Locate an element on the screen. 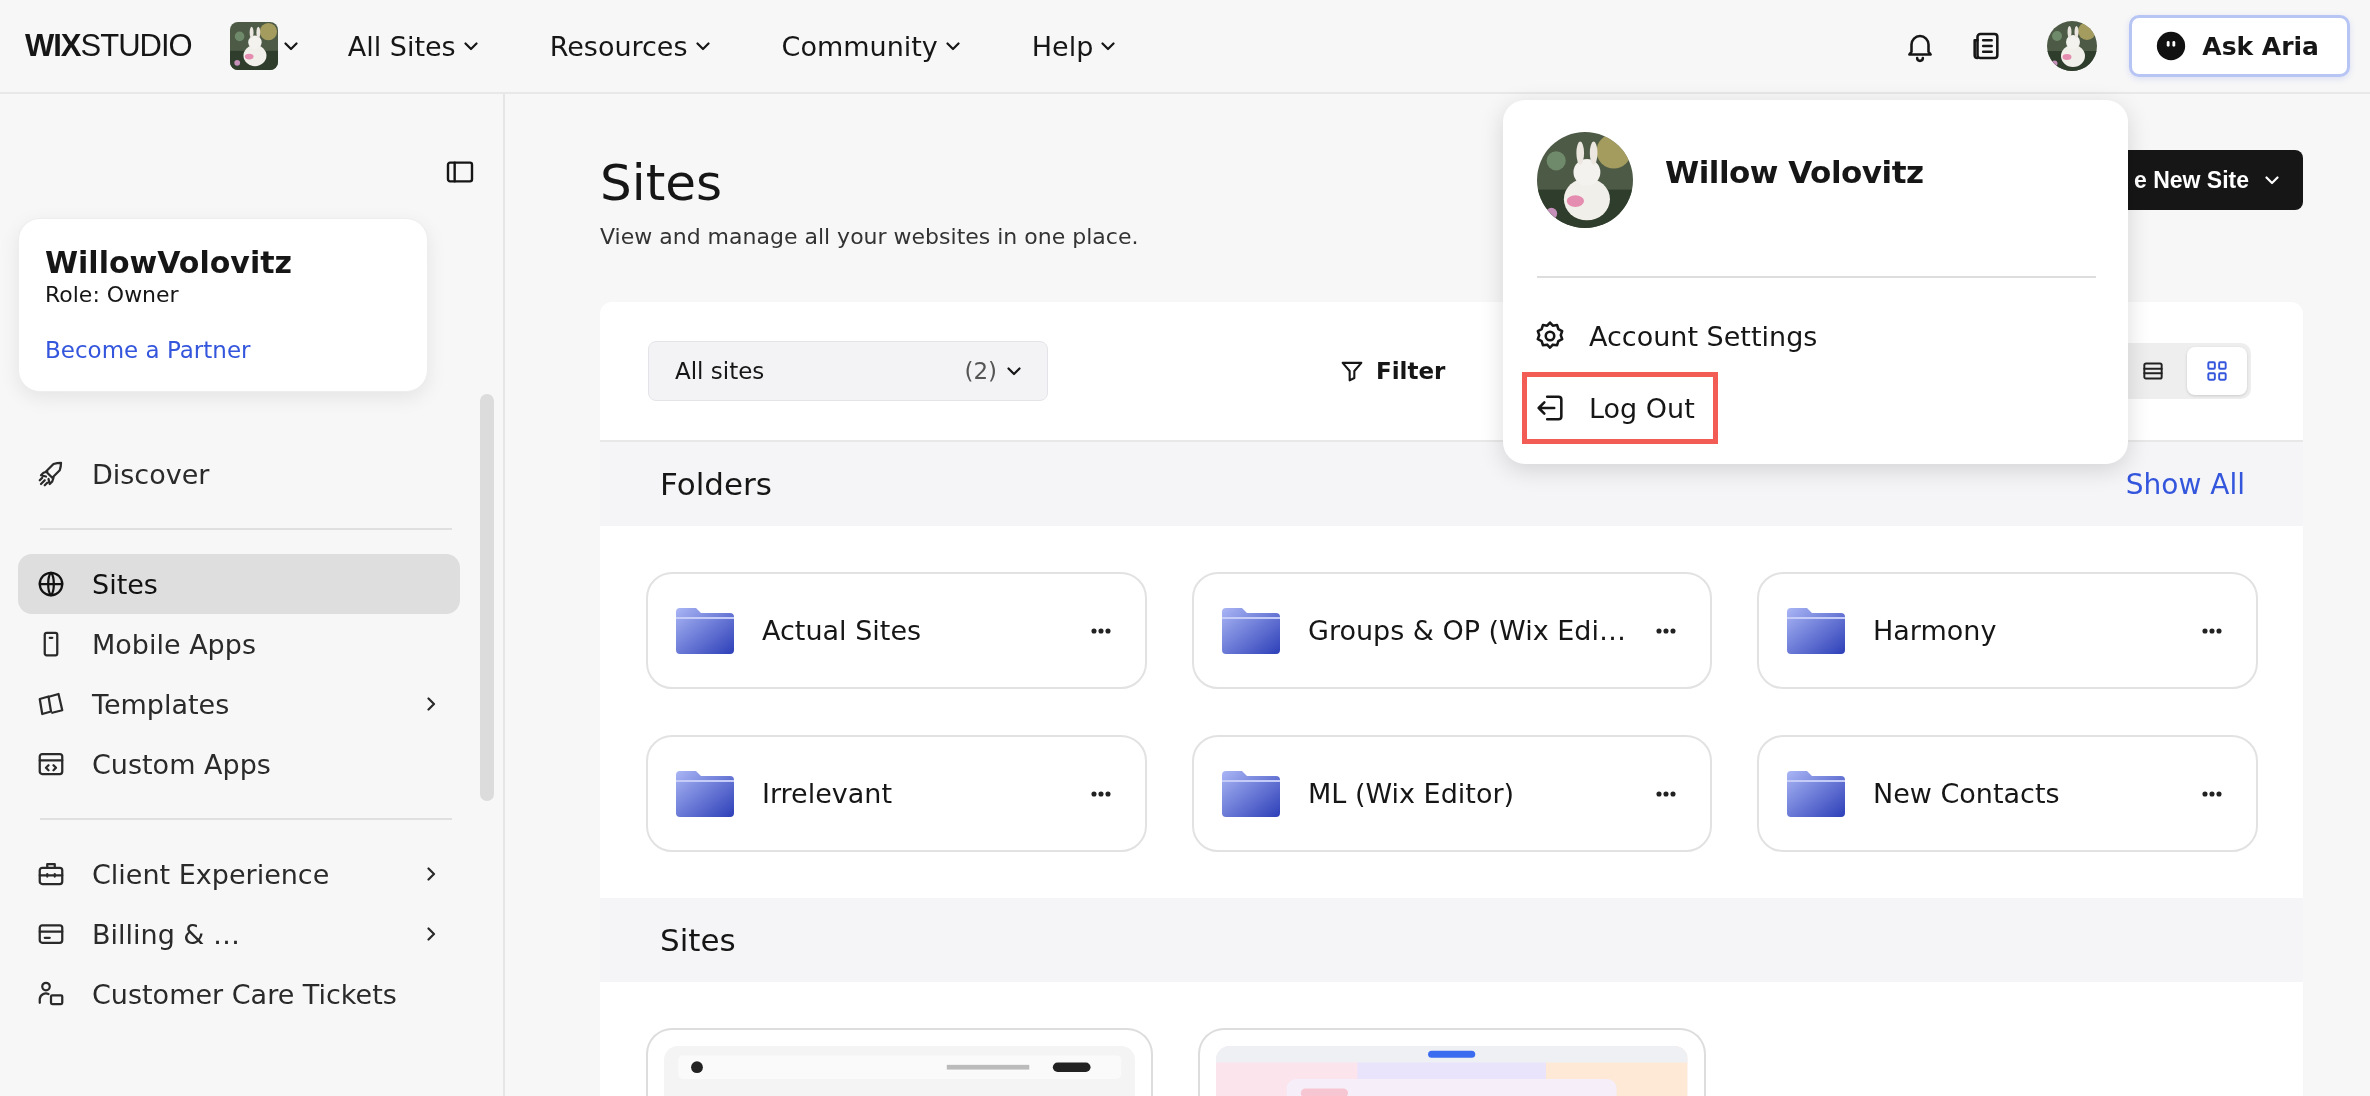  page-title: Sites is located at coordinates (662, 183).